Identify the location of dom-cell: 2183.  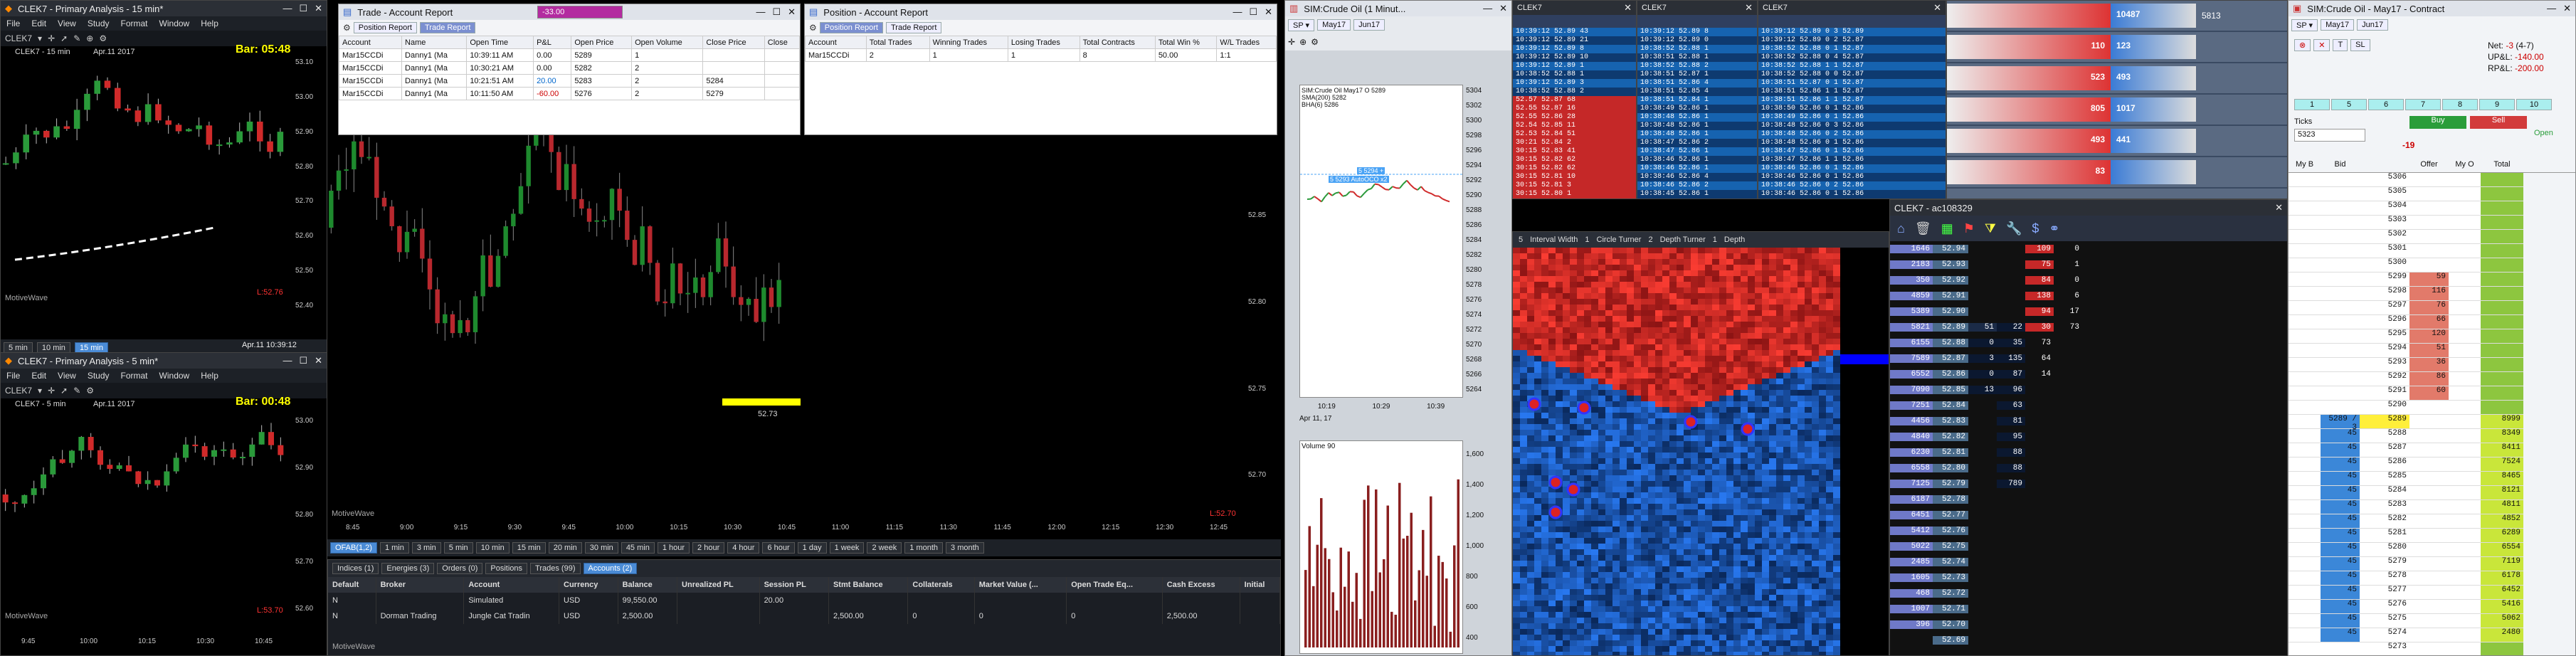
(1911, 264).